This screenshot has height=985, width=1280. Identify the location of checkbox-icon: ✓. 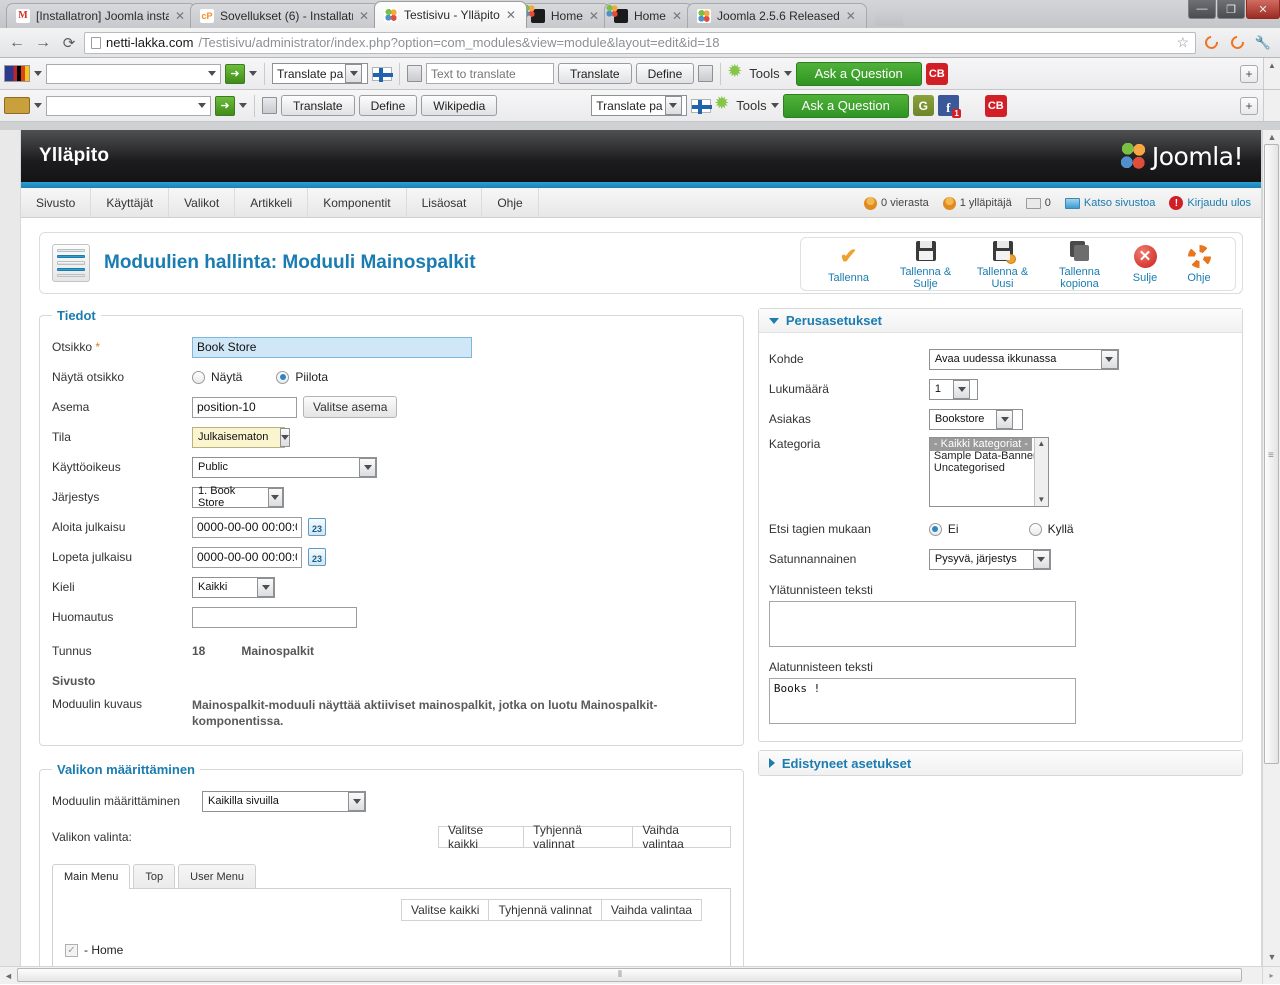
(71, 950).